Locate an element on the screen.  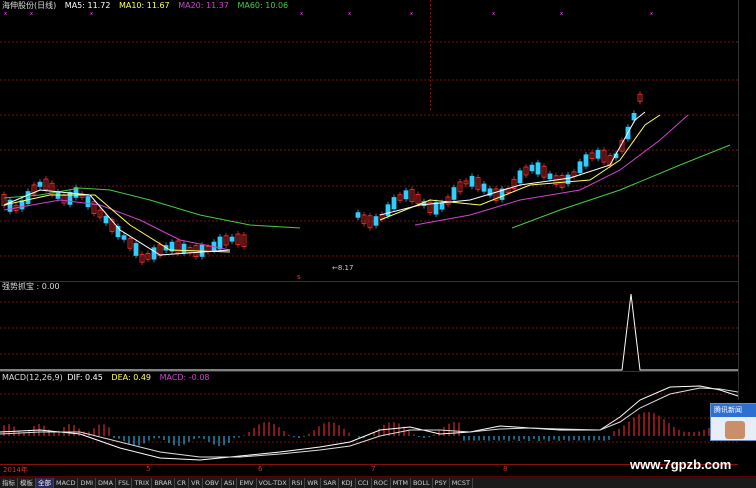
tab-rsi: RSI is located at coordinates (298, 482).